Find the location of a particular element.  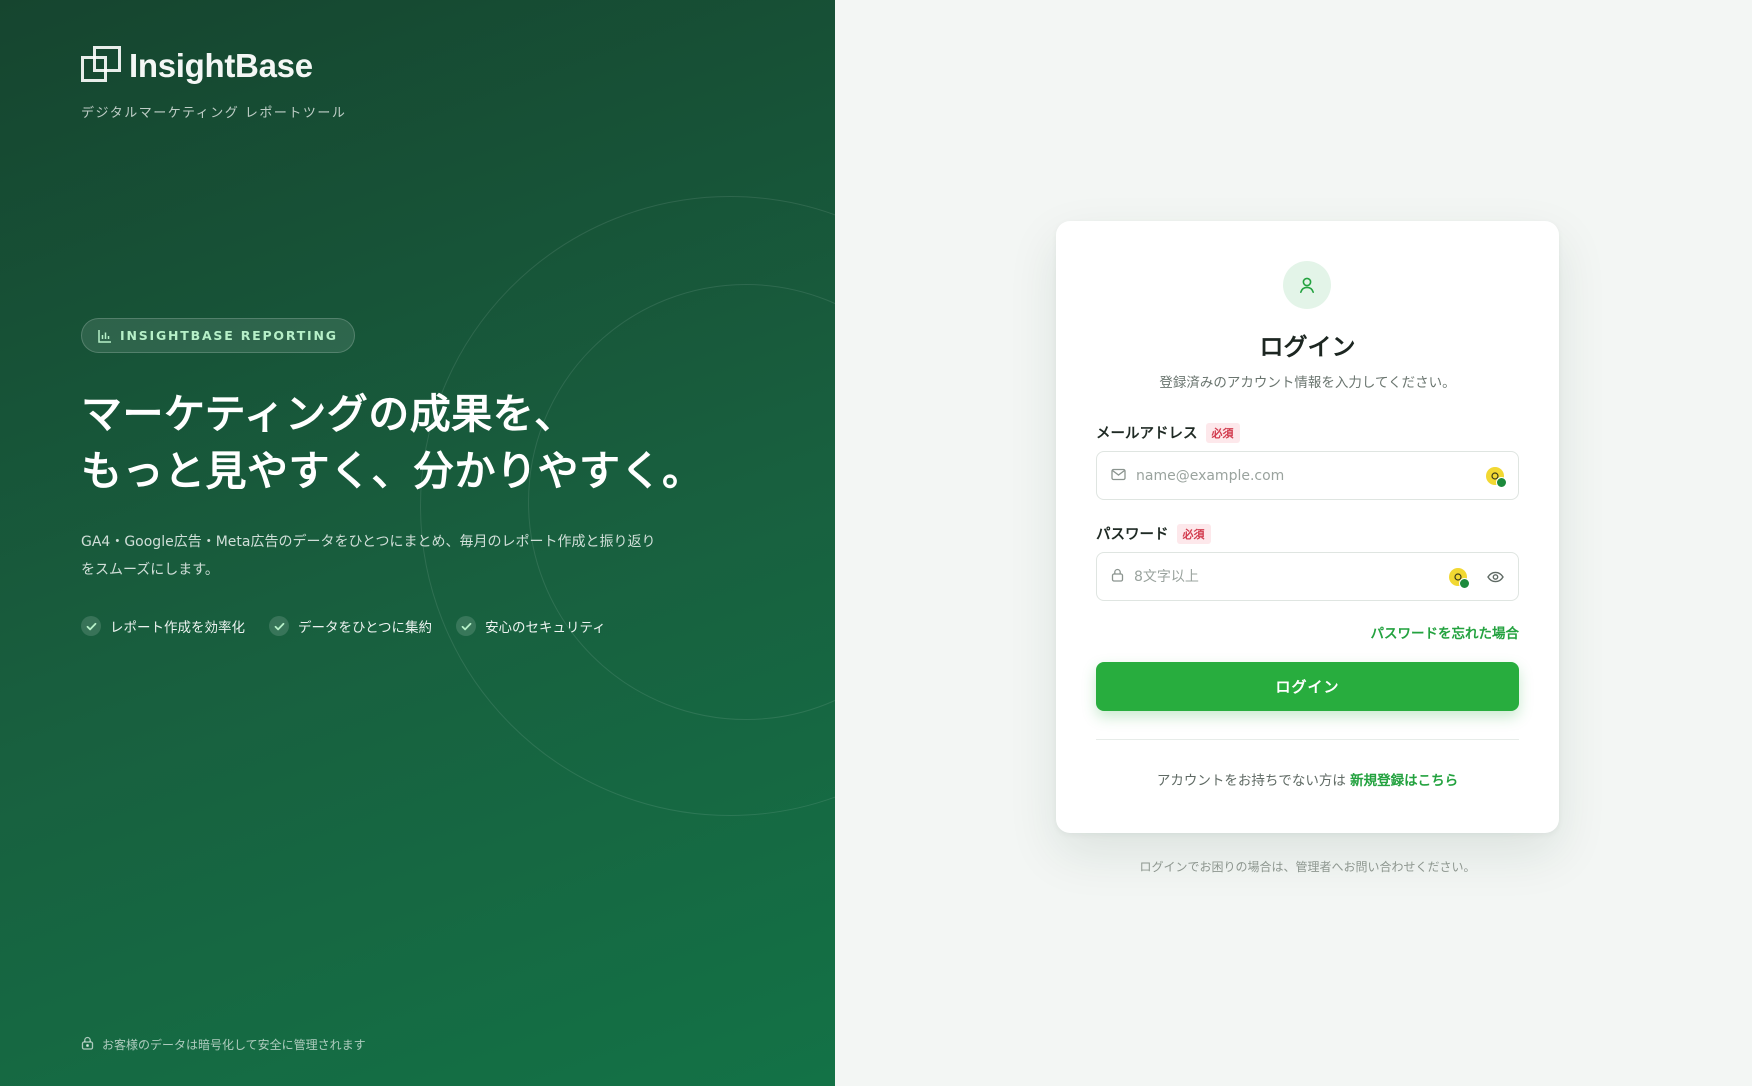

hero-headline-line-2: もっと見やすく、分かりやすく。 is located at coordinates (392, 471).